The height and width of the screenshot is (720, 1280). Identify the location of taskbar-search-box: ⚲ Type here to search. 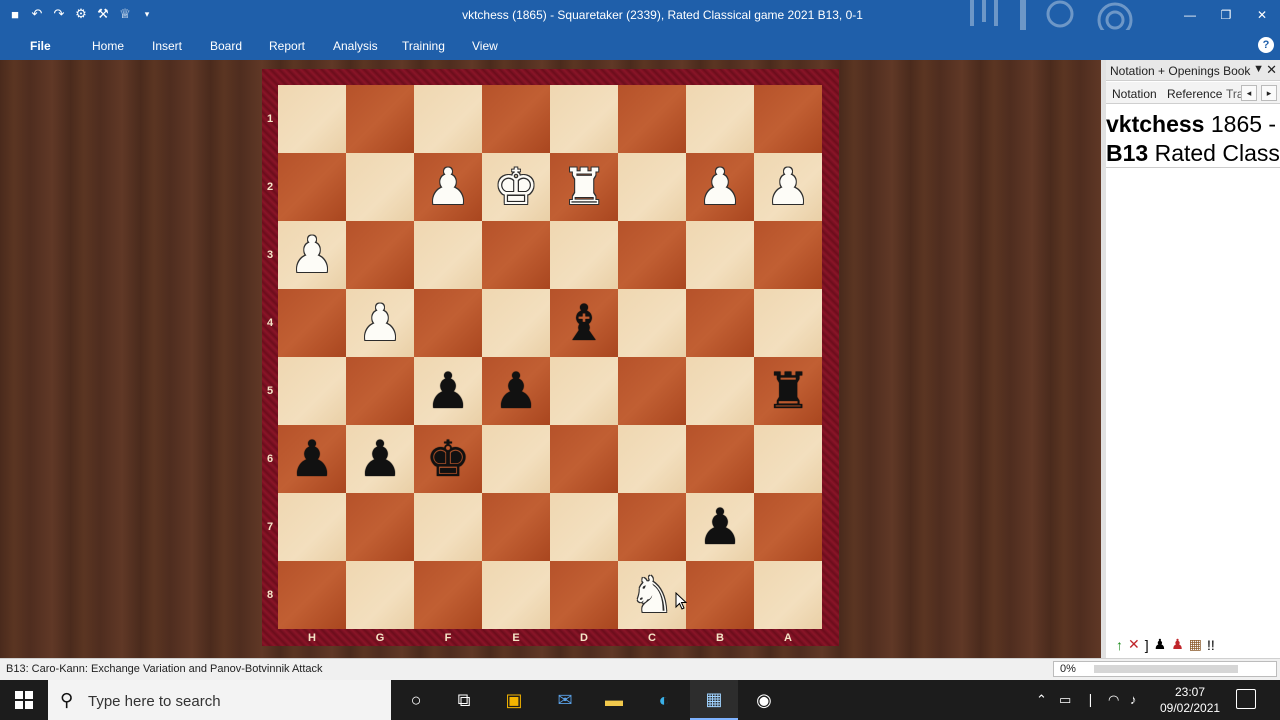
(219, 700).